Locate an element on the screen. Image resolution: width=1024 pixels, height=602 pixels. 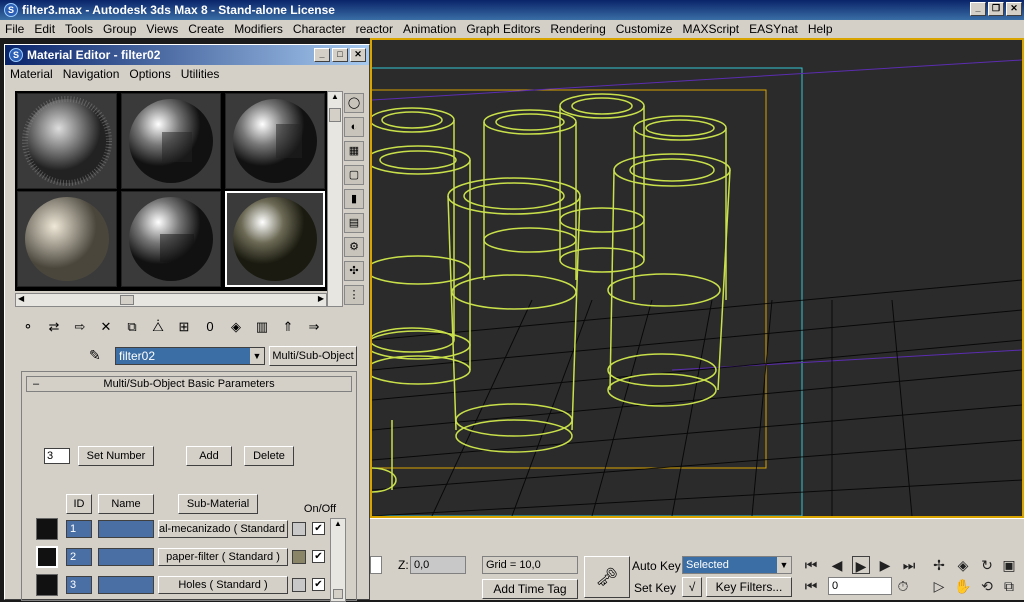
me-menu-material: Material is located at coordinates (31, 74).